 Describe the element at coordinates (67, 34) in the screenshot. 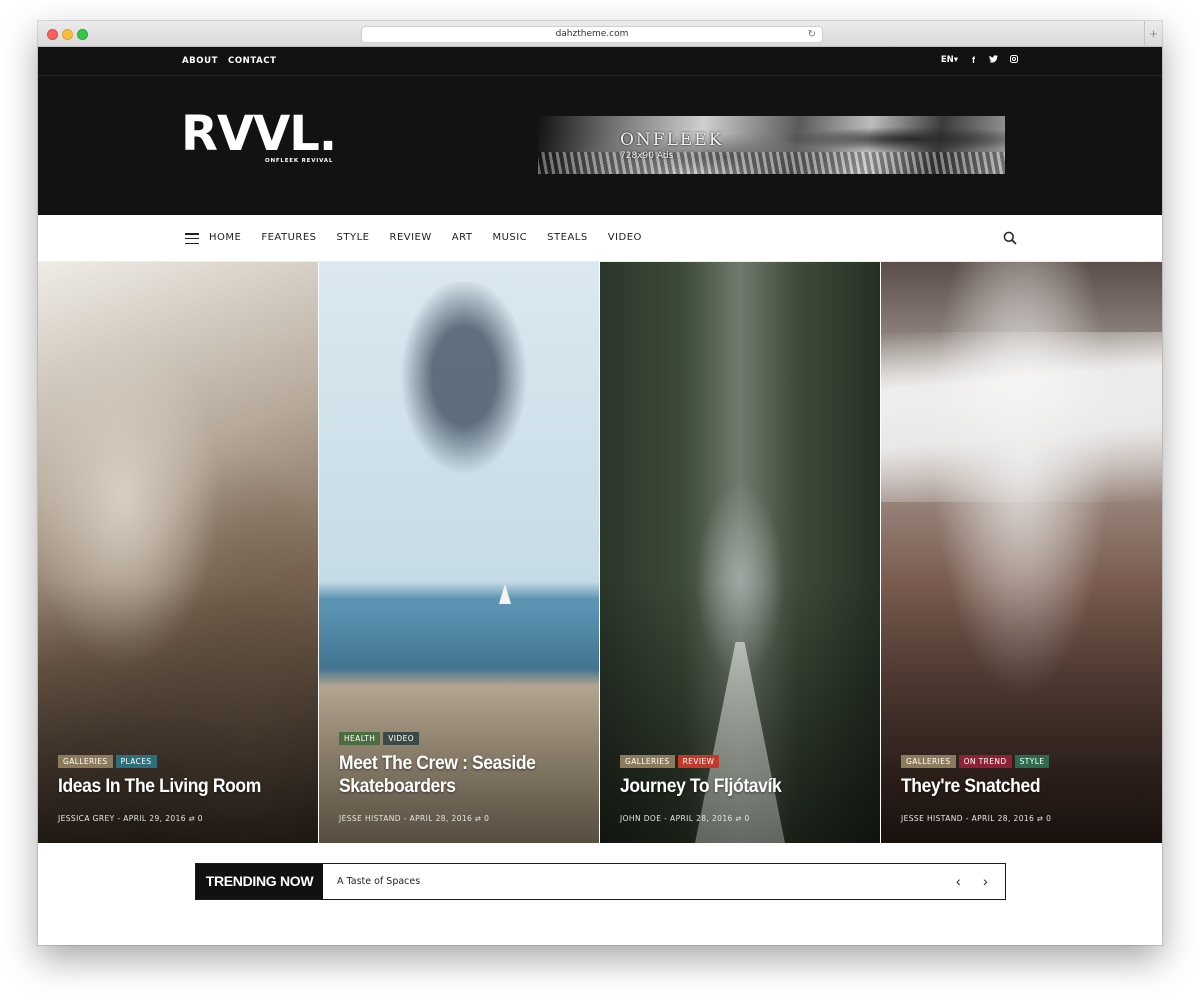

I see `minimize-window-button` at that location.